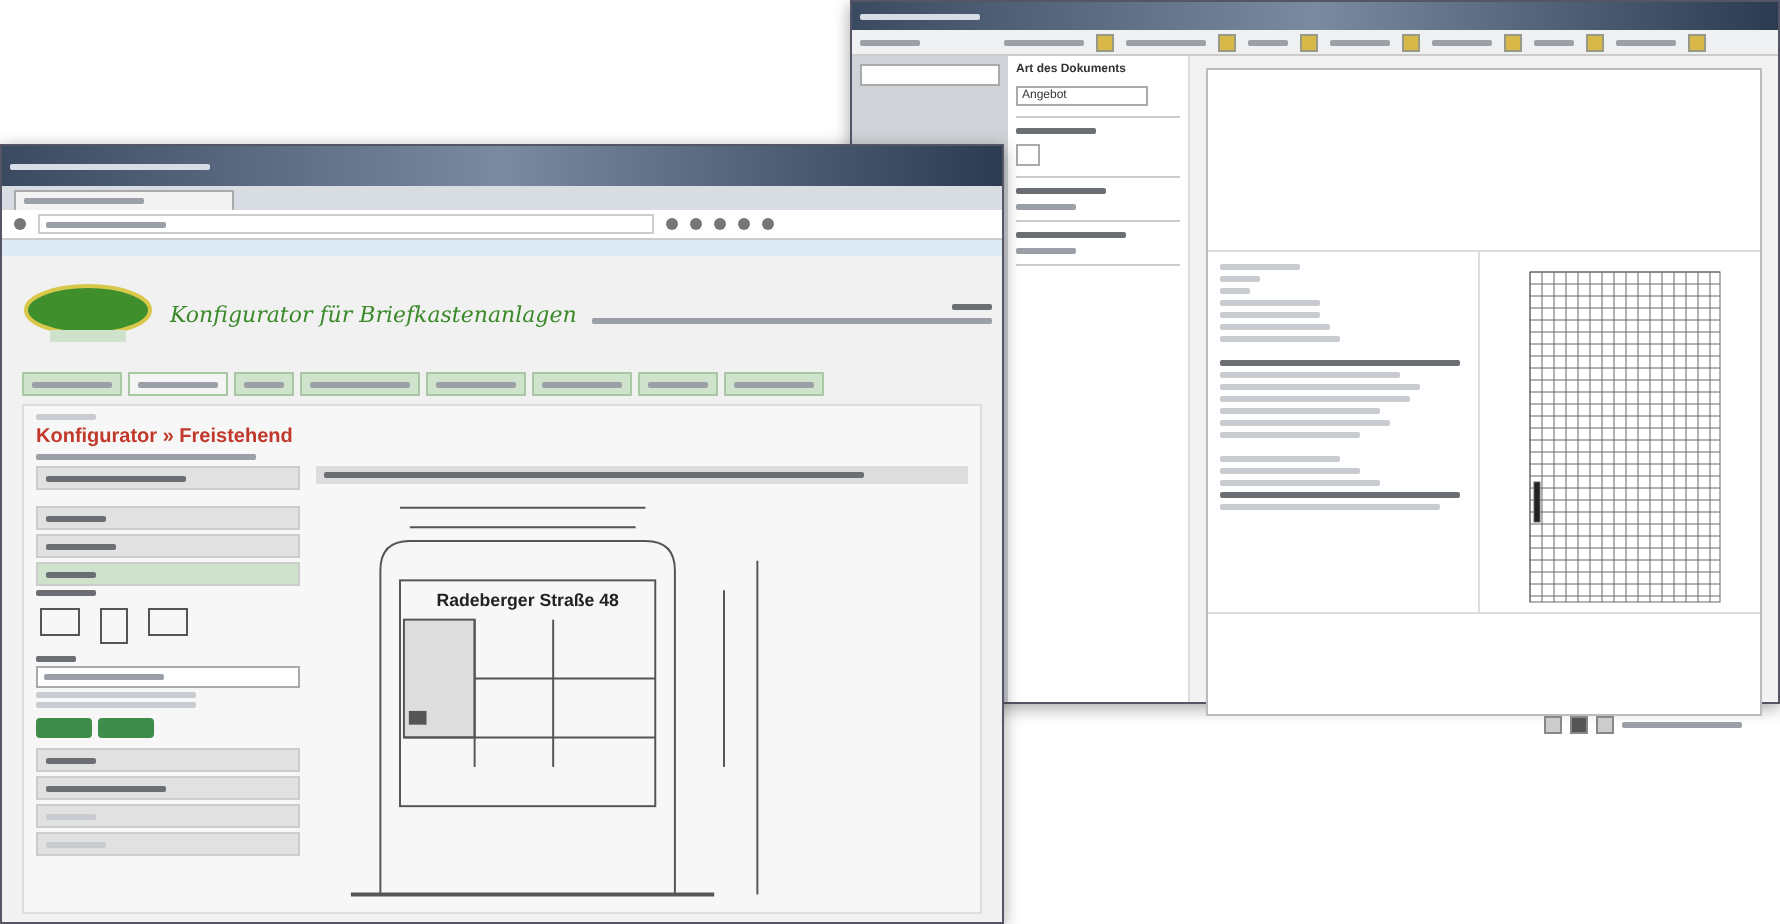  I want to click on site-slogan: Konfigurator für Briefkastenanlagen, so click(373, 314).